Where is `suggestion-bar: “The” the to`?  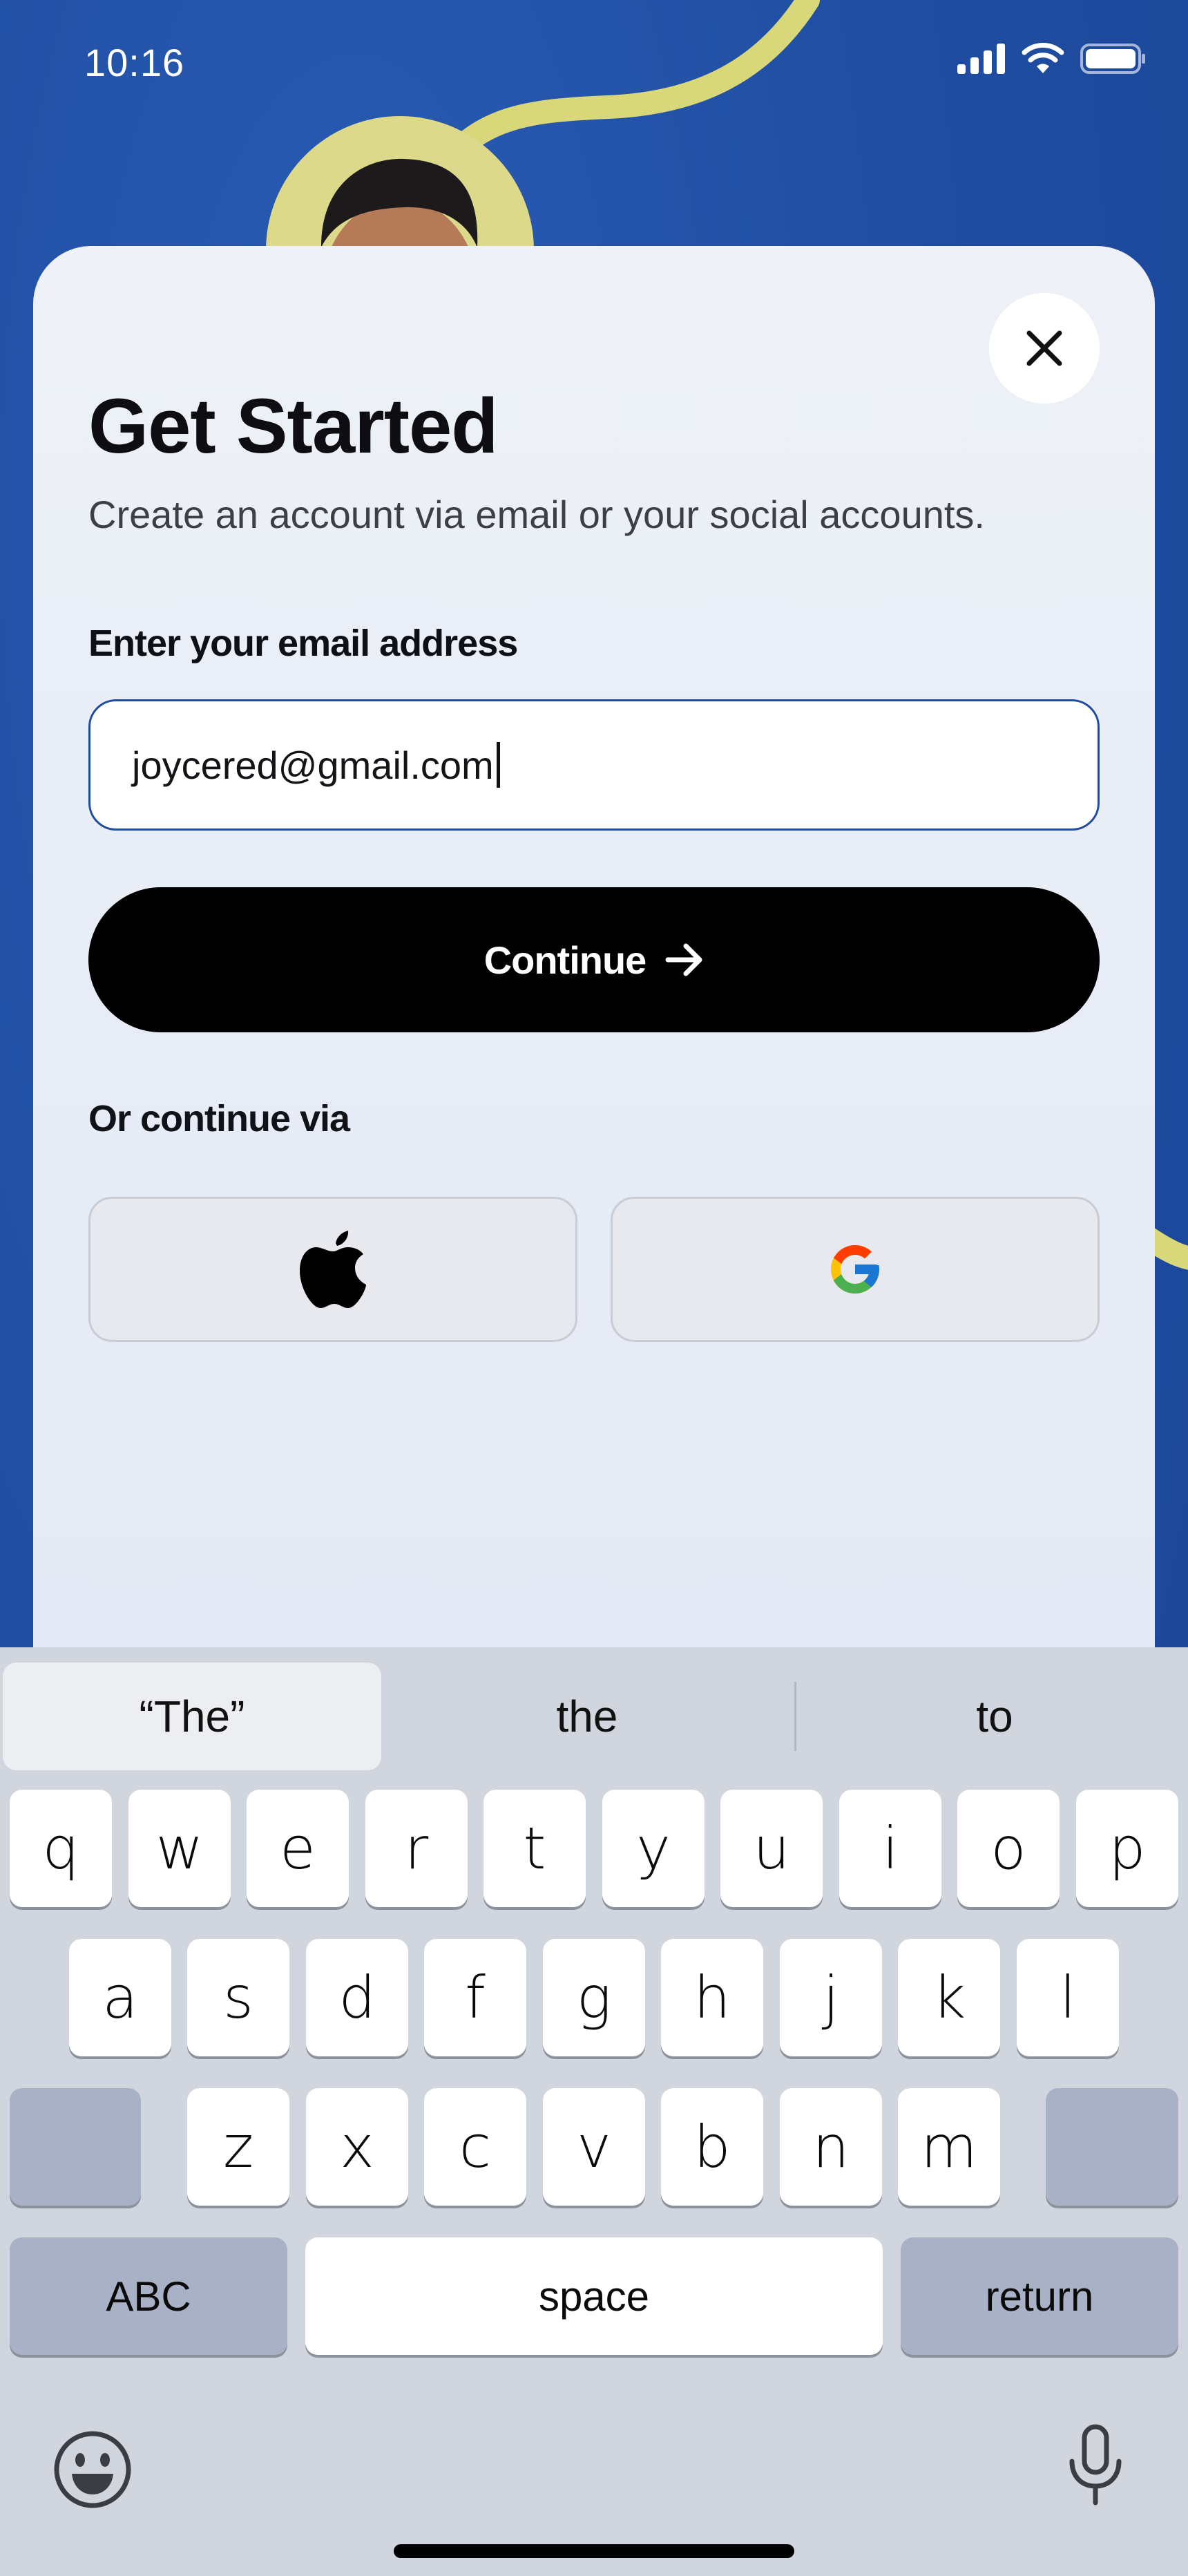 suggestion-bar: “The” the to is located at coordinates (594, 1716).